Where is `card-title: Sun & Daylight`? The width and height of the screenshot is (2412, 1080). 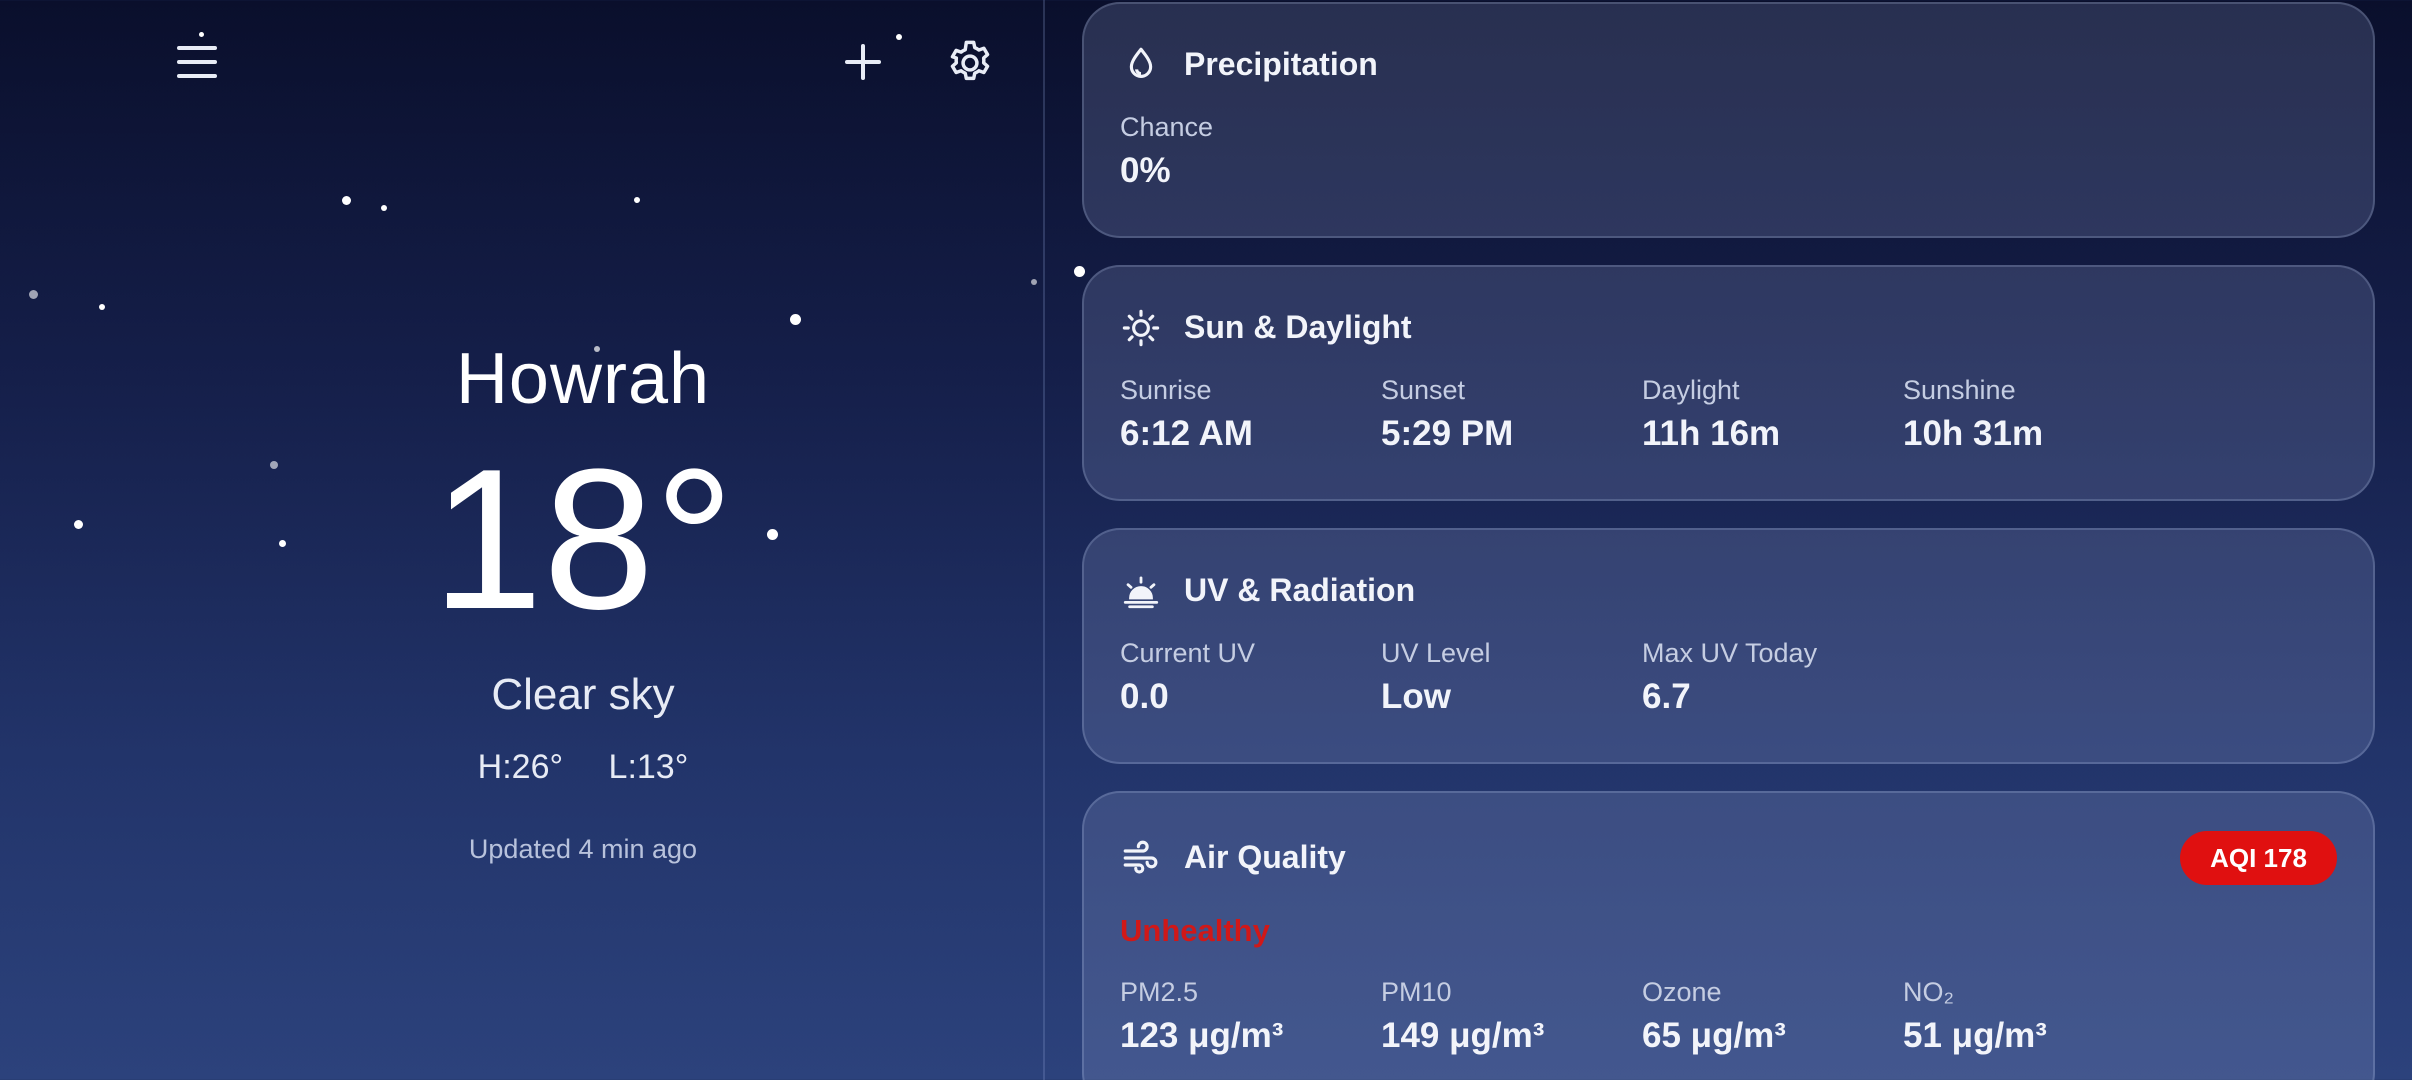 card-title: Sun & Daylight is located at coordinates (1298, 327).